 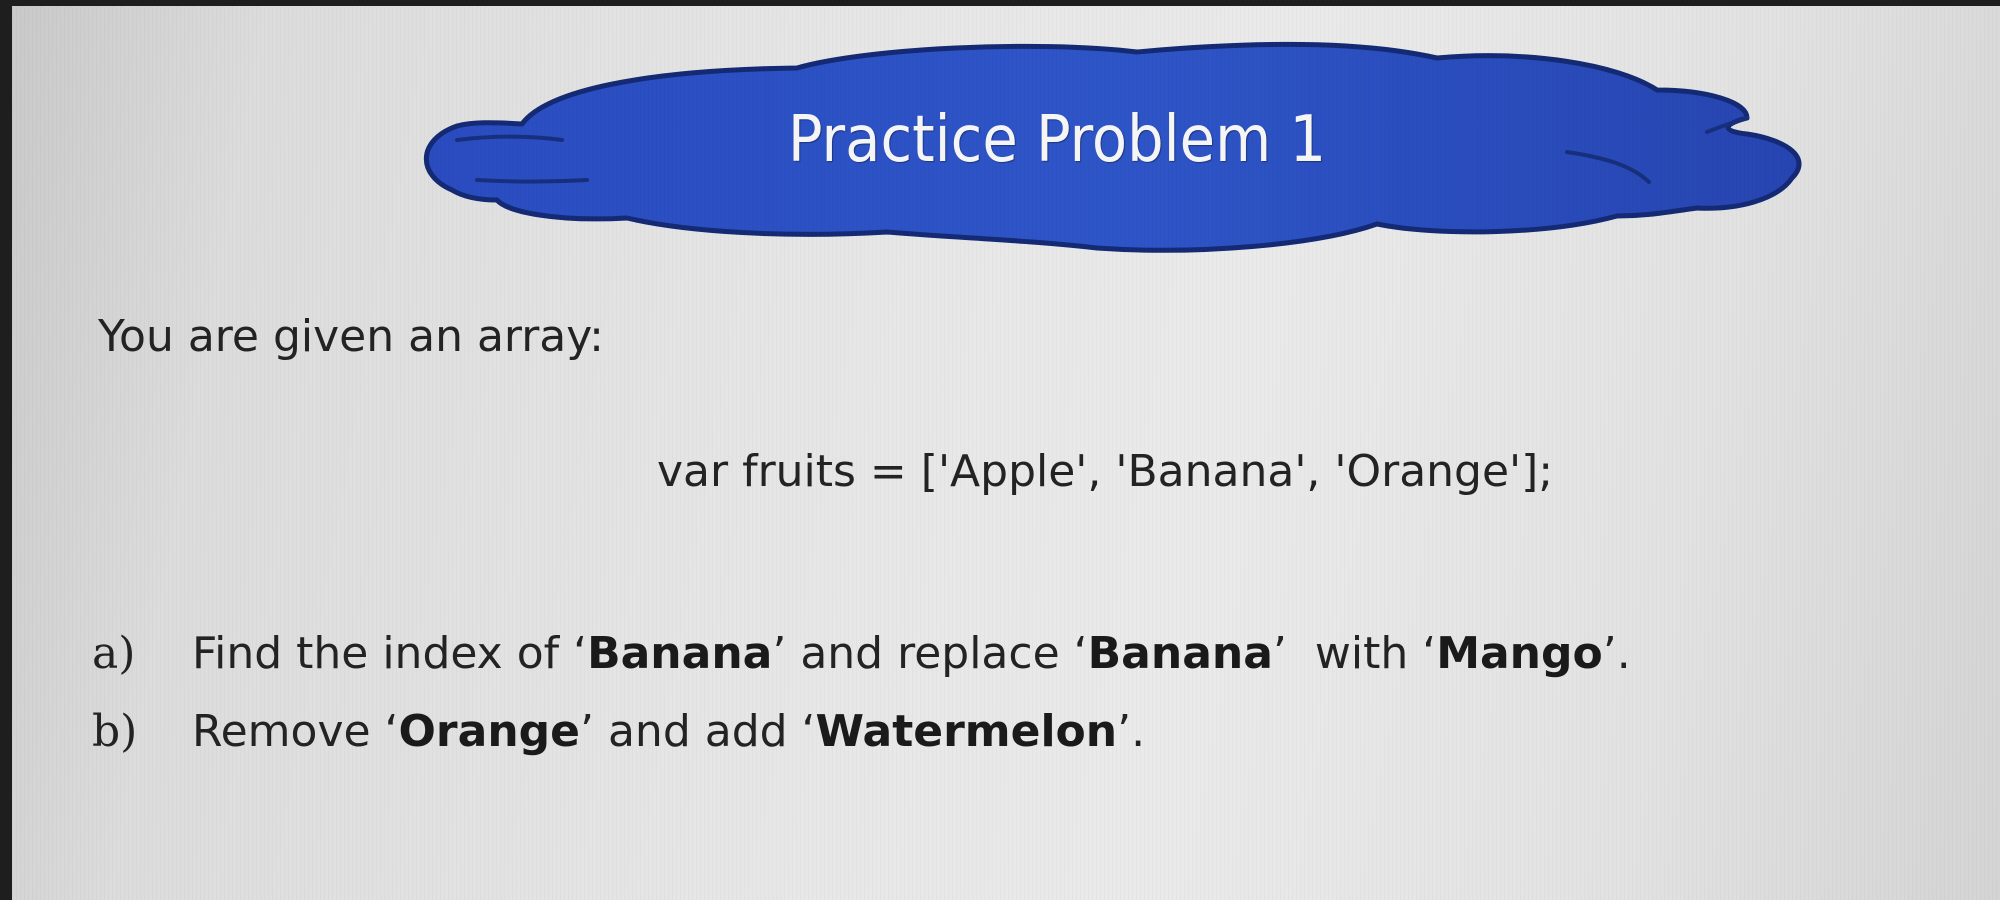 What do you see at coordinates (295, 731) in the screenshot?
I see `task-text: Remove ‘` at bounding box center [295, 731].